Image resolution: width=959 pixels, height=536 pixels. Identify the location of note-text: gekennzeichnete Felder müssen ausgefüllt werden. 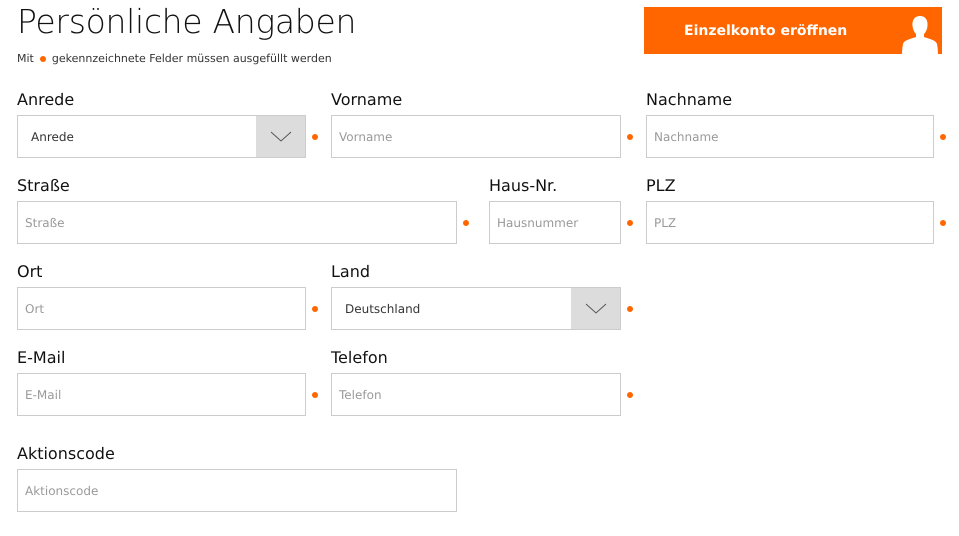
(192, 58).